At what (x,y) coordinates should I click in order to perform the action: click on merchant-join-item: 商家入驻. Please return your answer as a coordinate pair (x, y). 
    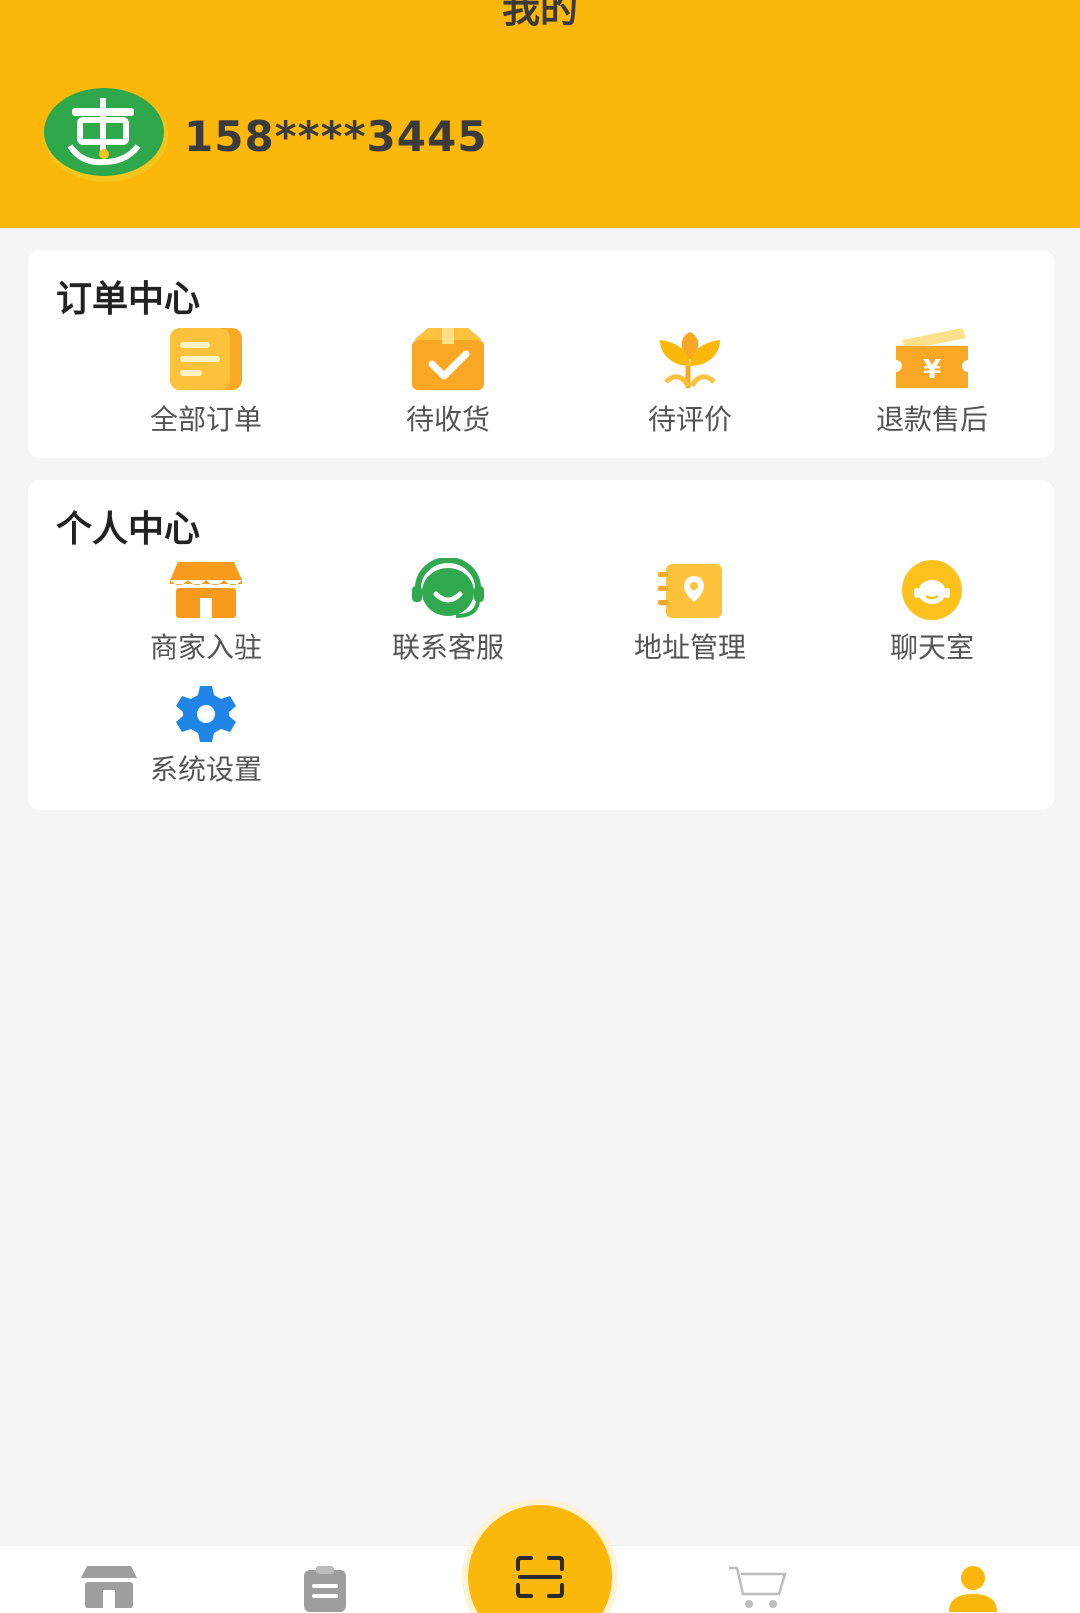
    Looking at the image, I should click on (206, 608).